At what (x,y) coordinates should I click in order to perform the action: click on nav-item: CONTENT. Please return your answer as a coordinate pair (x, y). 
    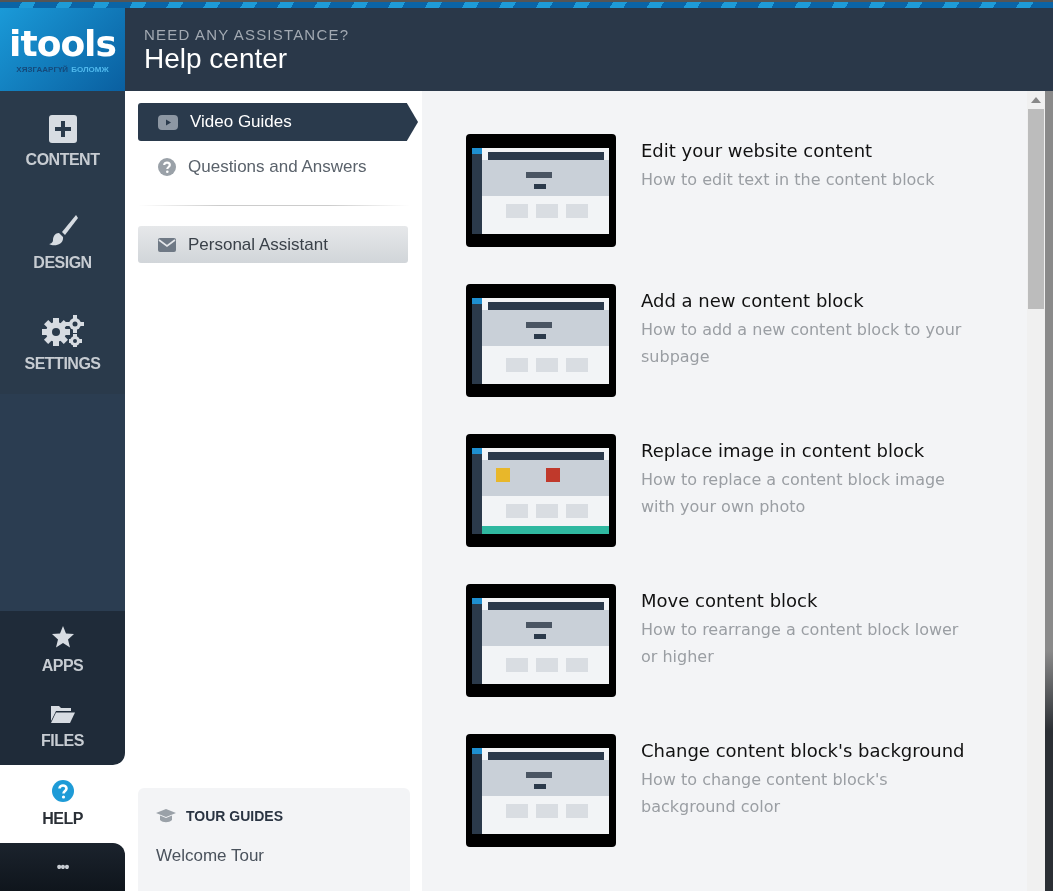
    Looking at the image, I should click on (62, 141).